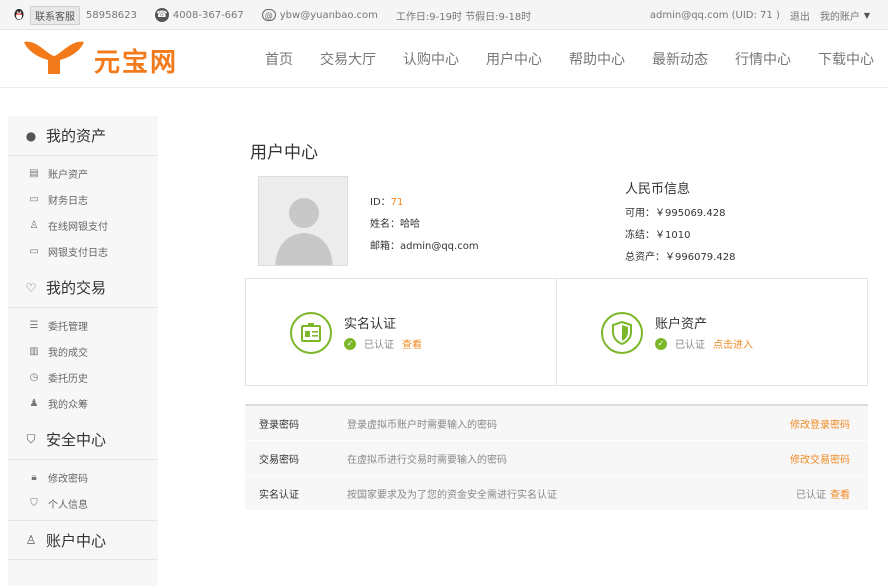 This screenshot has height=586, width=888. Describe the element at coordinates (866, 15) in the screenshot. I see `caret-down-icon: ▼` at that location.